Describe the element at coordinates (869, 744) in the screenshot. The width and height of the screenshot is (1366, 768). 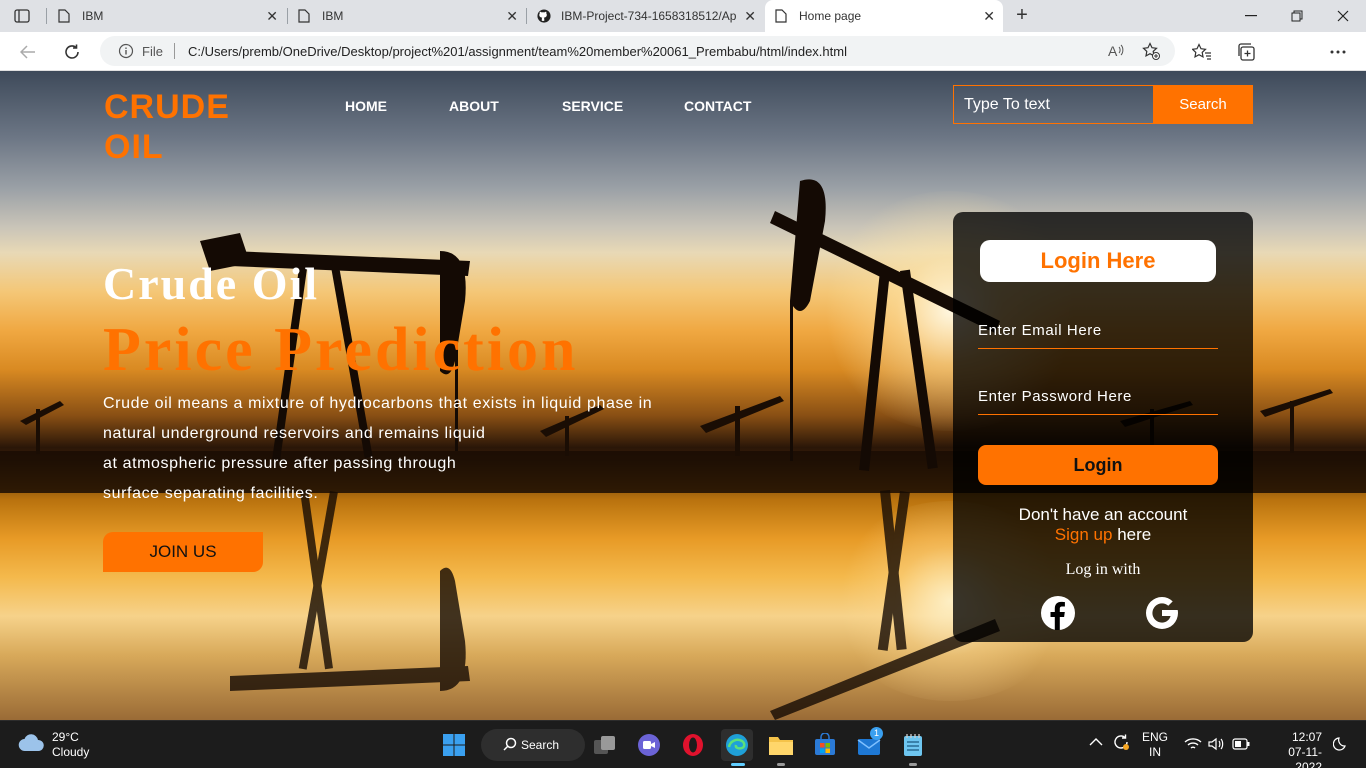
I see `mail-icon: 1` at that location.